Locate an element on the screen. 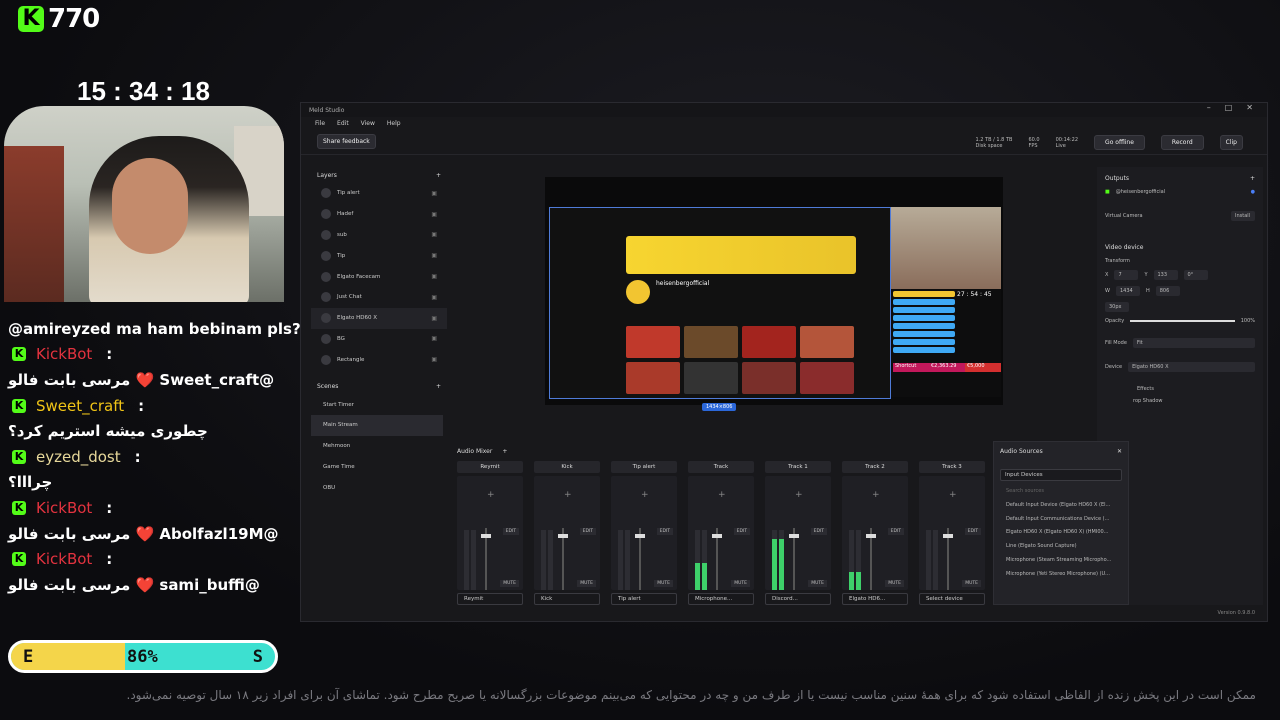  fill-mode-select: Fit is located at coordinates (1193, 343).